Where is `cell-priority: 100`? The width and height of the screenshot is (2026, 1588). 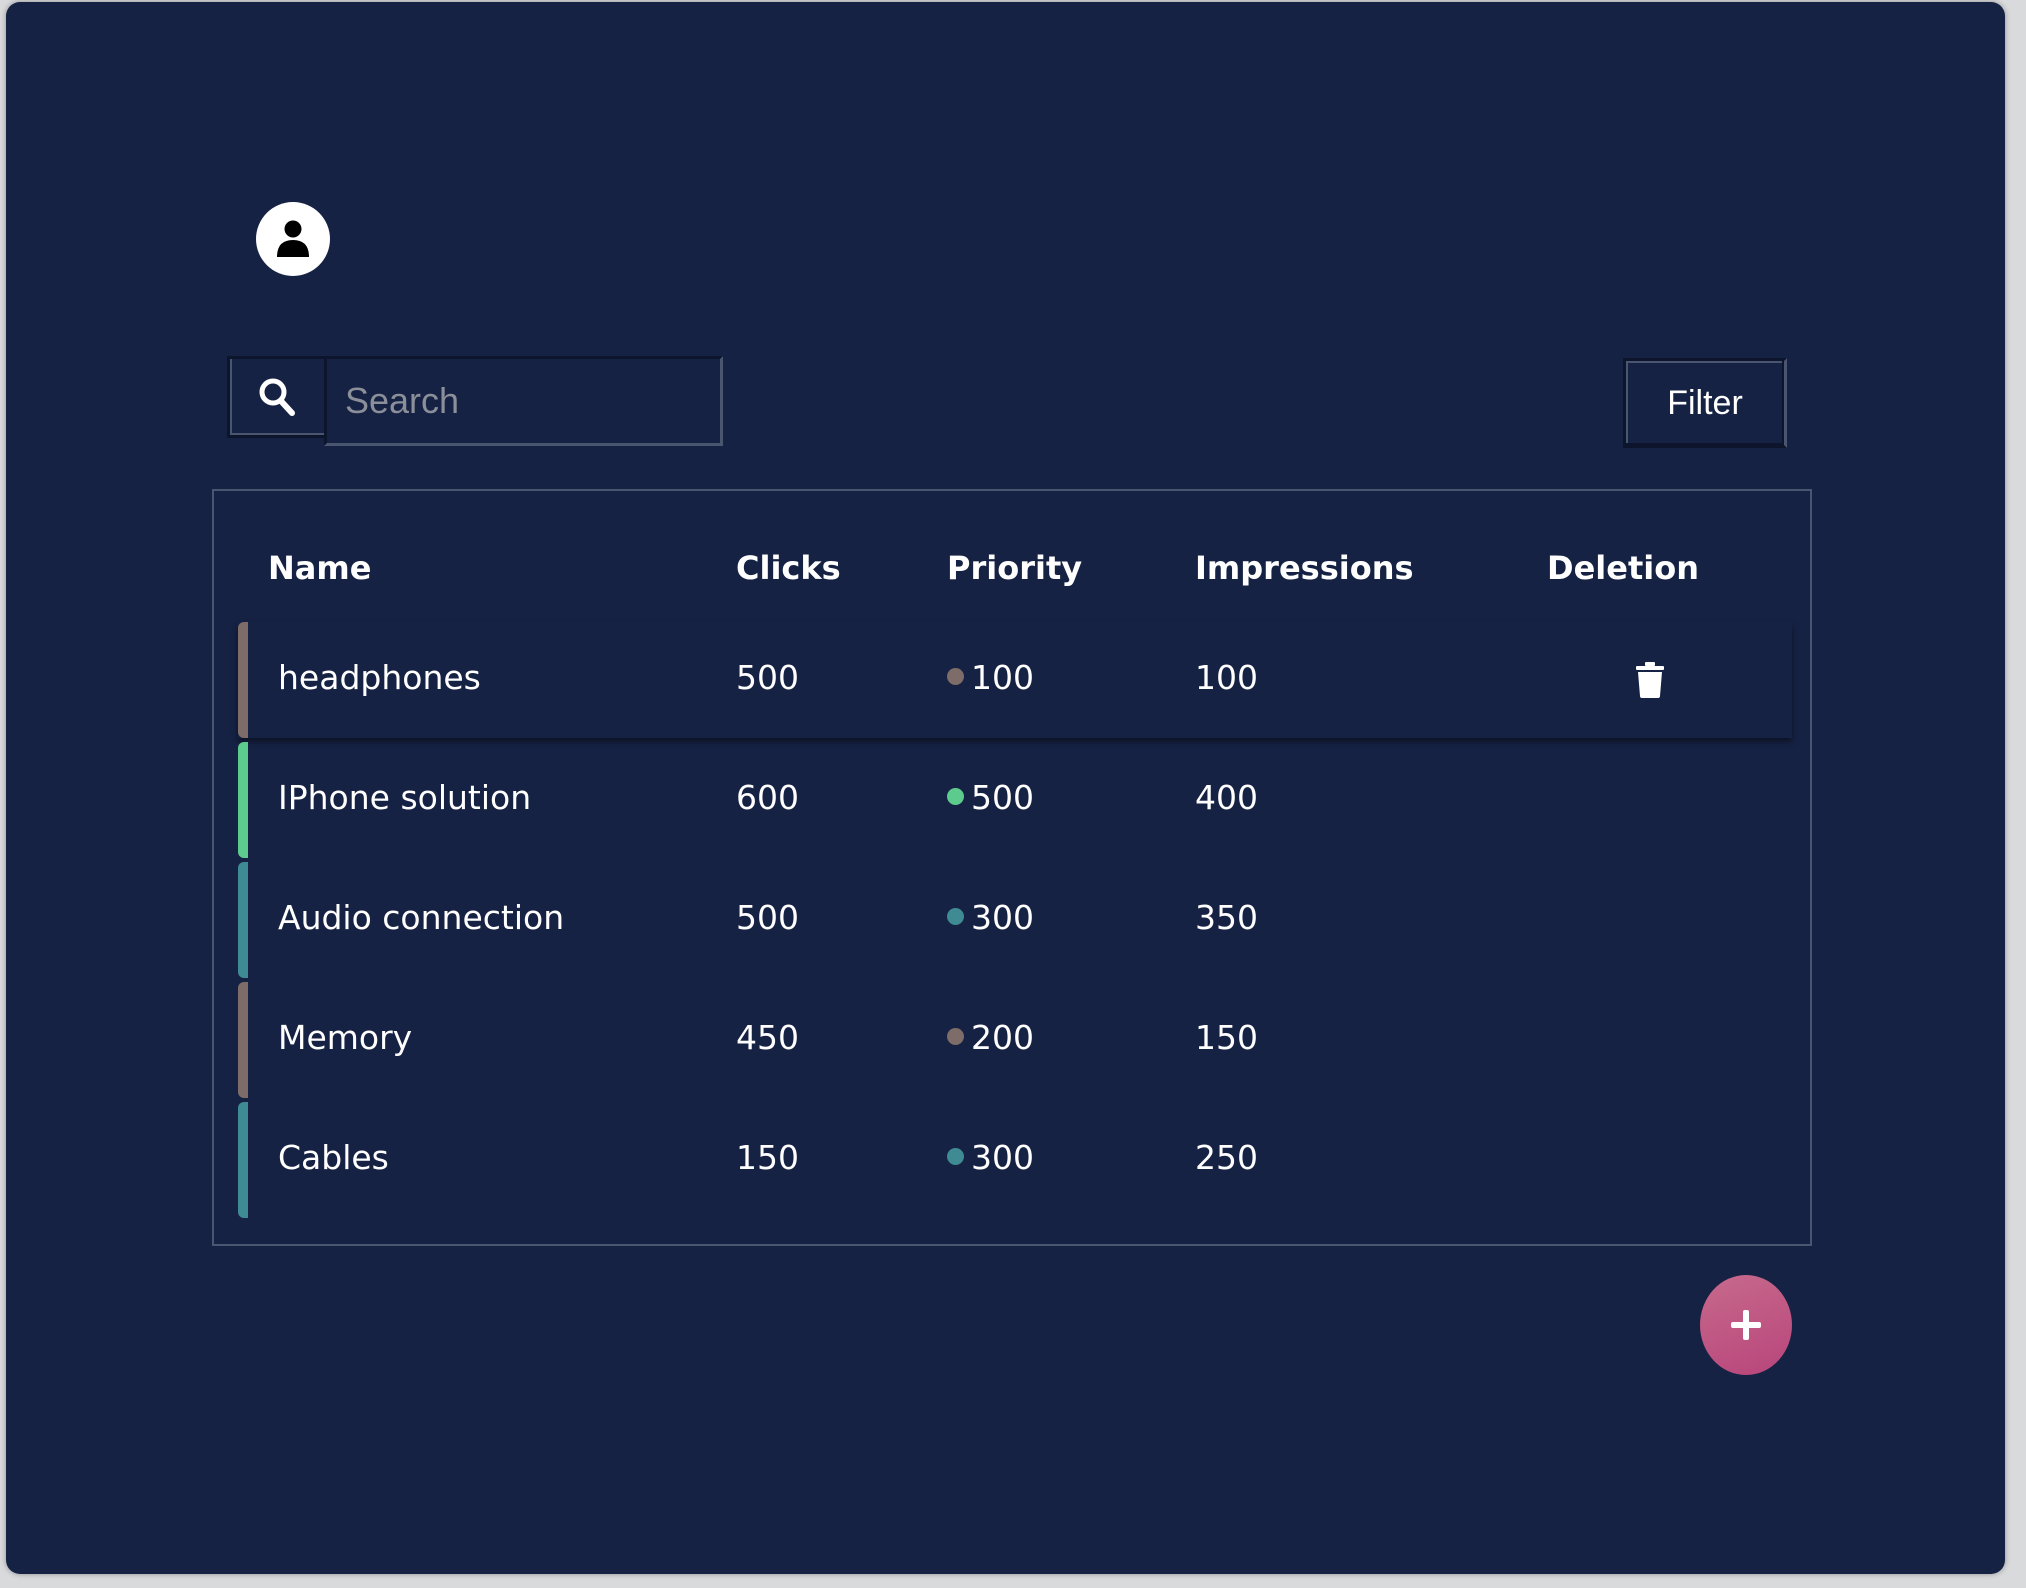 cell-priority: 100 is located at coordinates (990, 677).